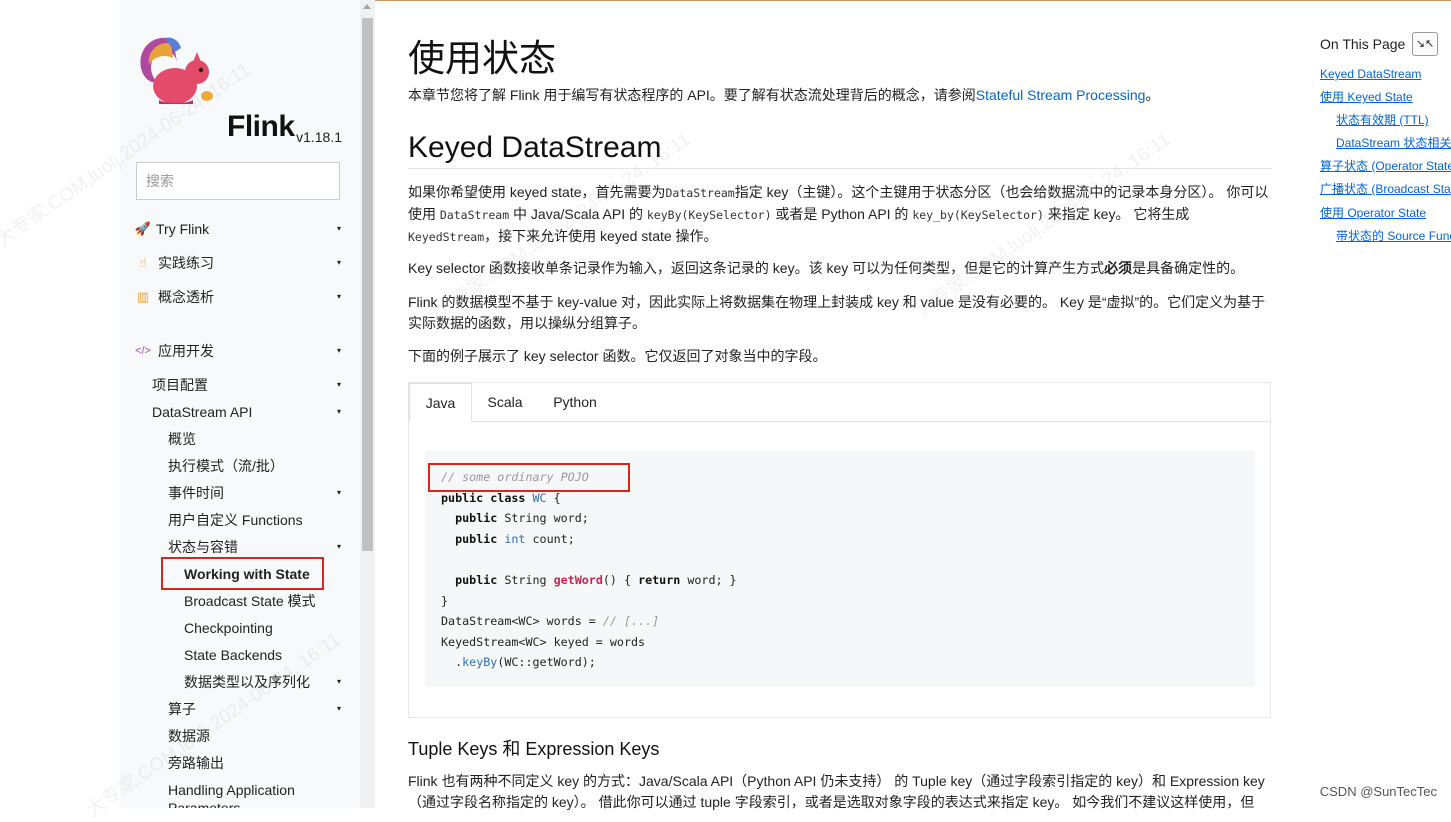  Describe the element at coordinates (226, 466) in the screenshot. I see `sidebar-item-execution-mode: 执行模式（流/批）` at that location.